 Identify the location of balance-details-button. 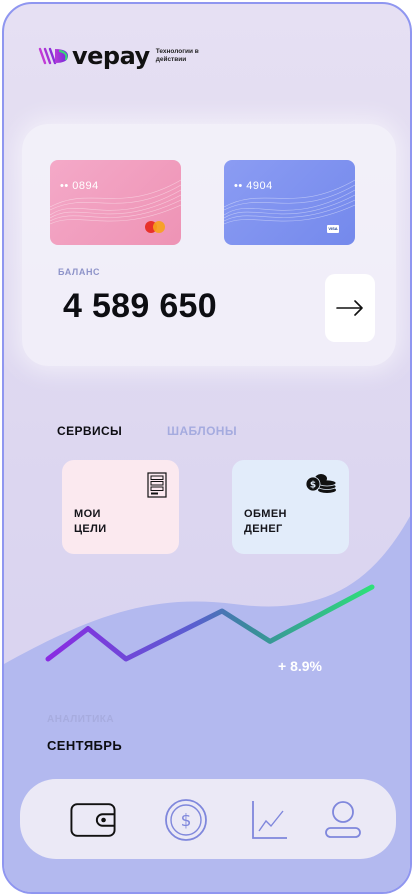
(350, 308).